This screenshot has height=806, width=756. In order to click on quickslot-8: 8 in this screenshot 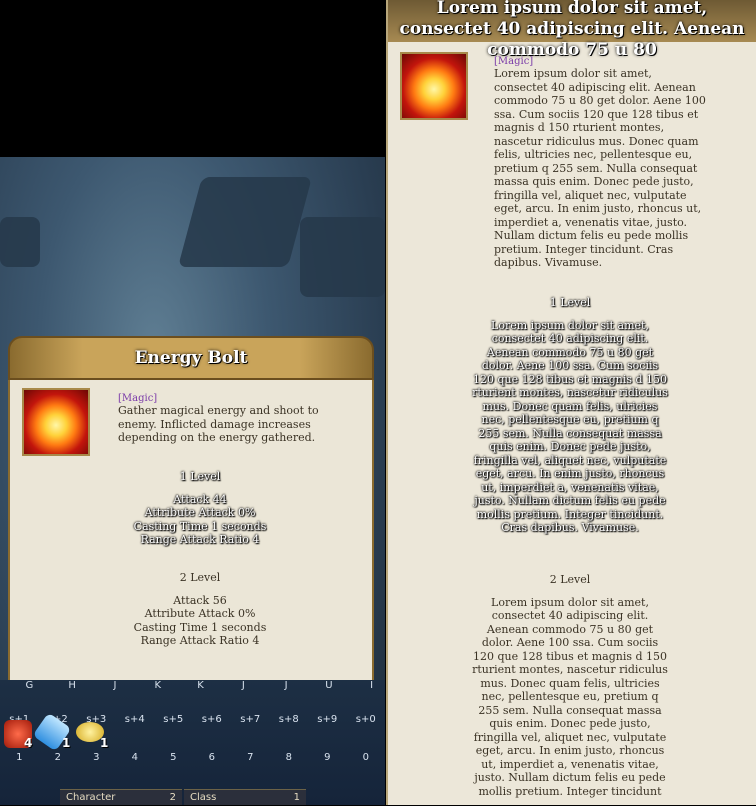, I will do `click(289, 757)`.